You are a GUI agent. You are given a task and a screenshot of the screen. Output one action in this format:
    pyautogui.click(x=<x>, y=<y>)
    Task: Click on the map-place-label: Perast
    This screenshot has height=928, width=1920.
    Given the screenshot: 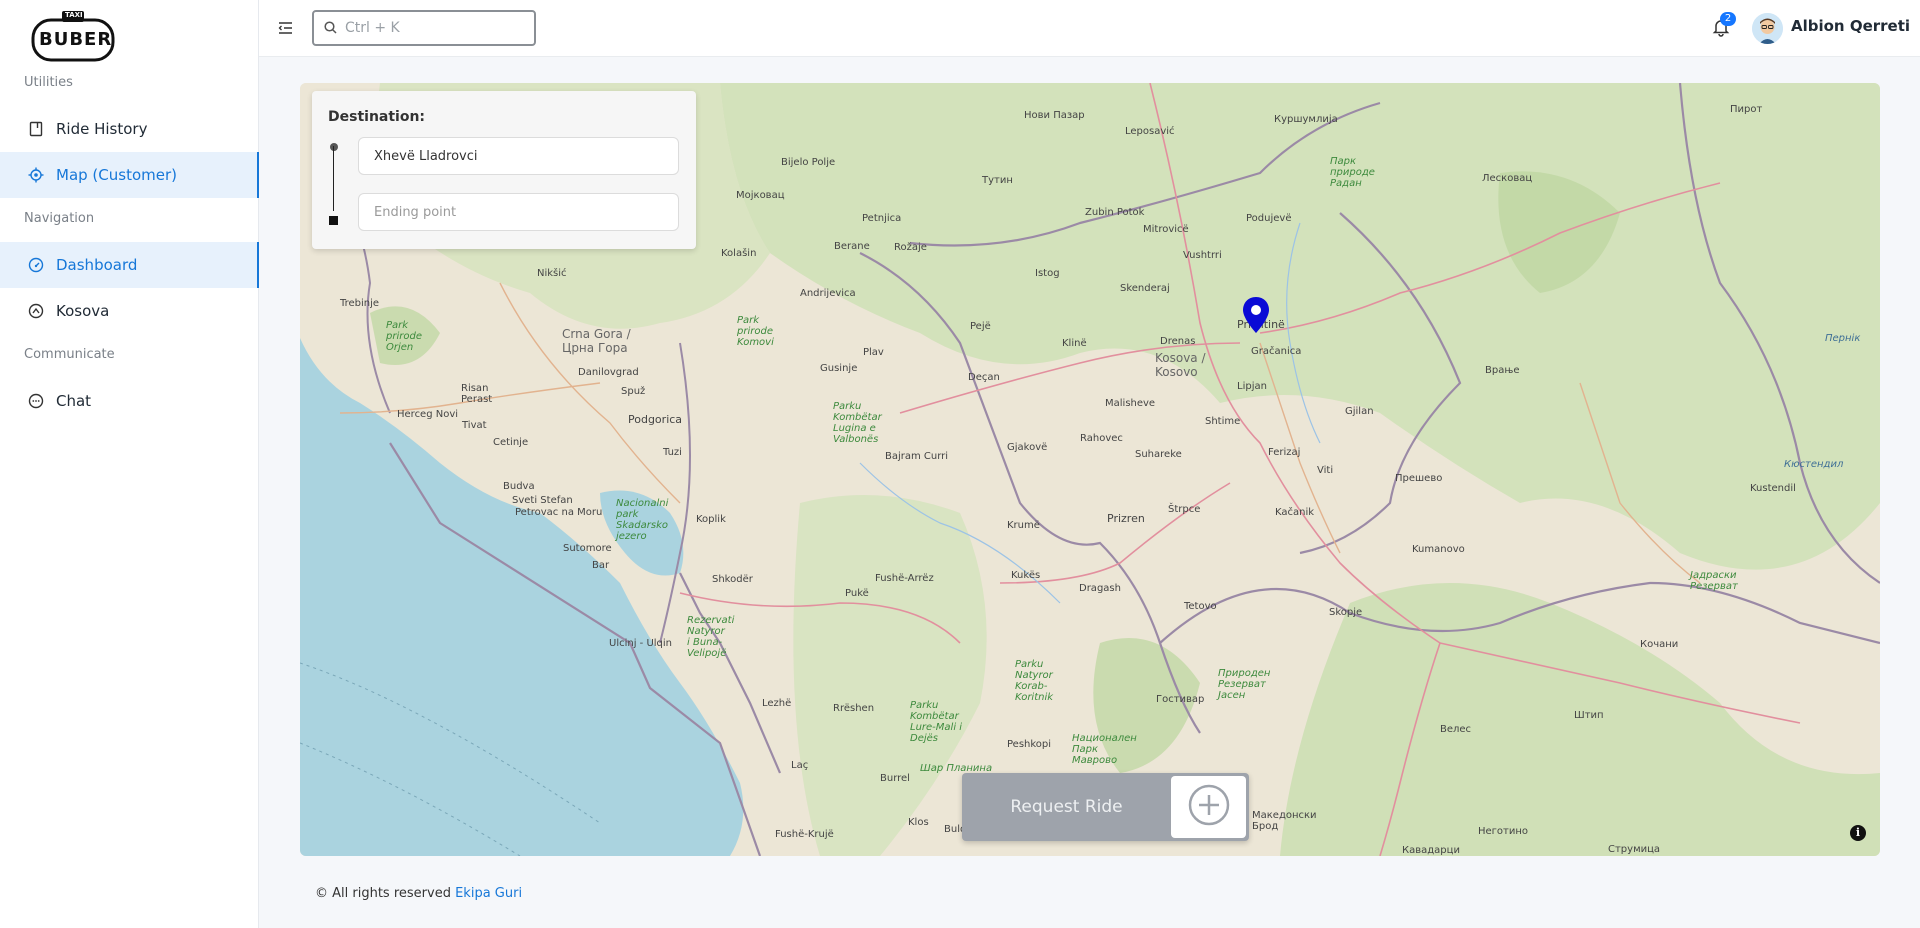 What is the action you would take?
    pyautogui.click(x=477, y=399)
    